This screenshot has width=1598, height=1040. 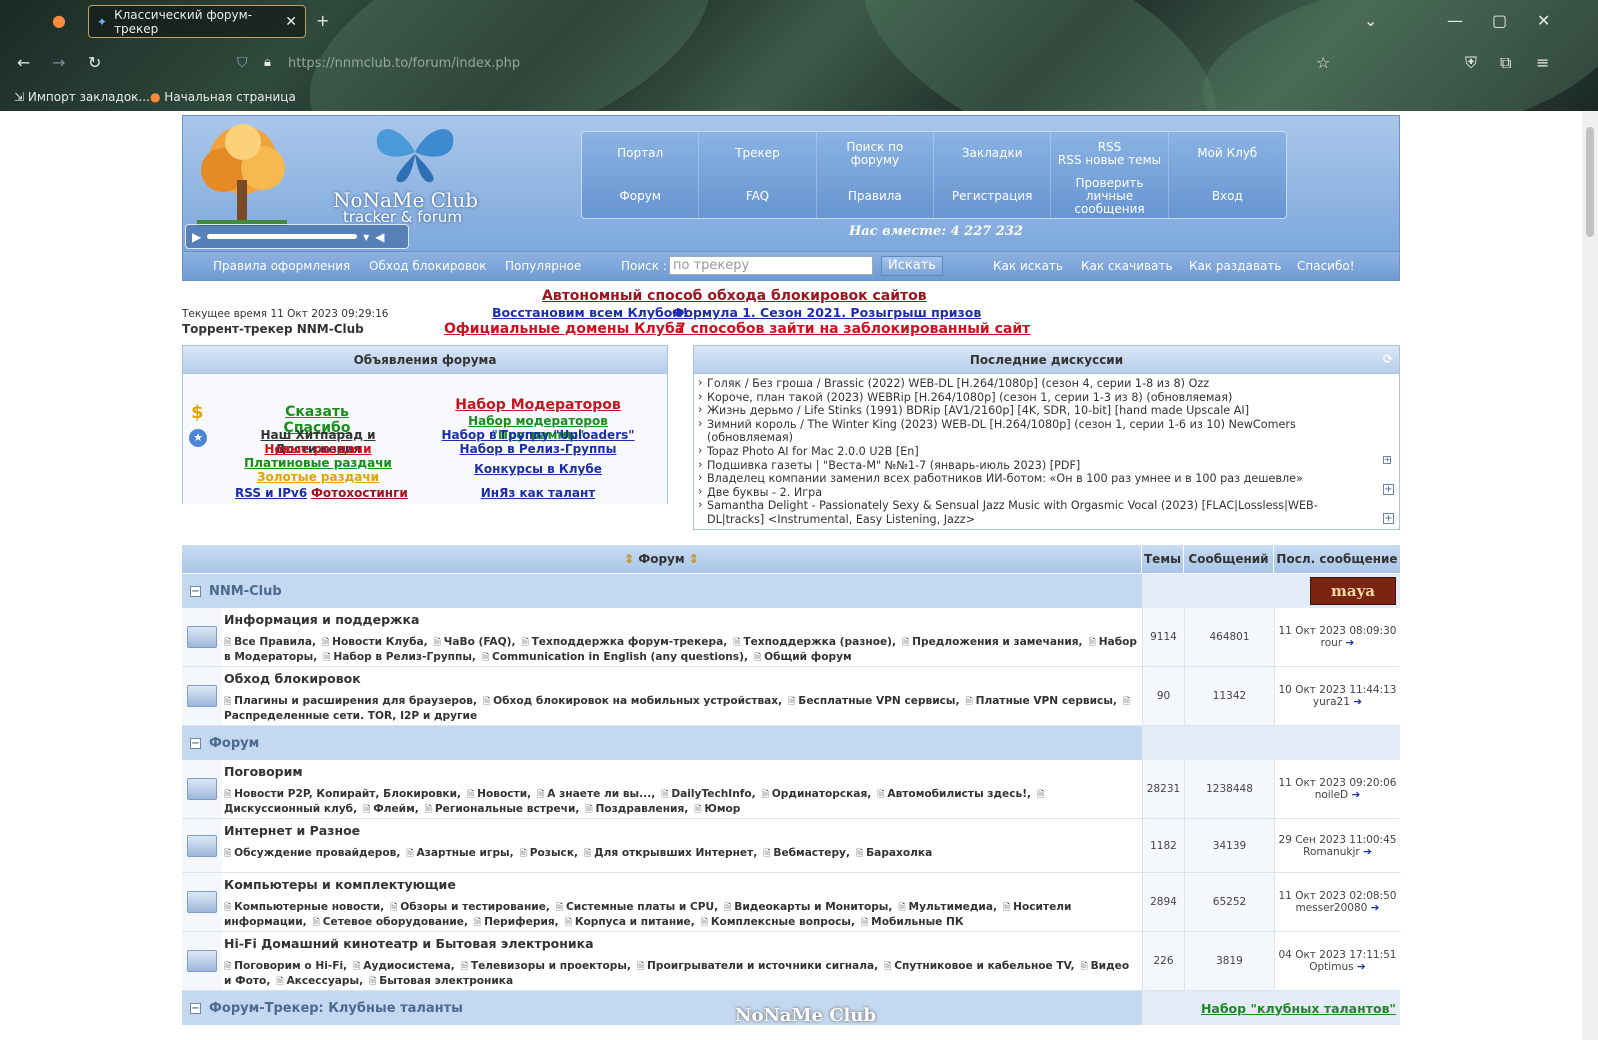 I want to click on reload-icon: ↻, so click(x=94, y=63).